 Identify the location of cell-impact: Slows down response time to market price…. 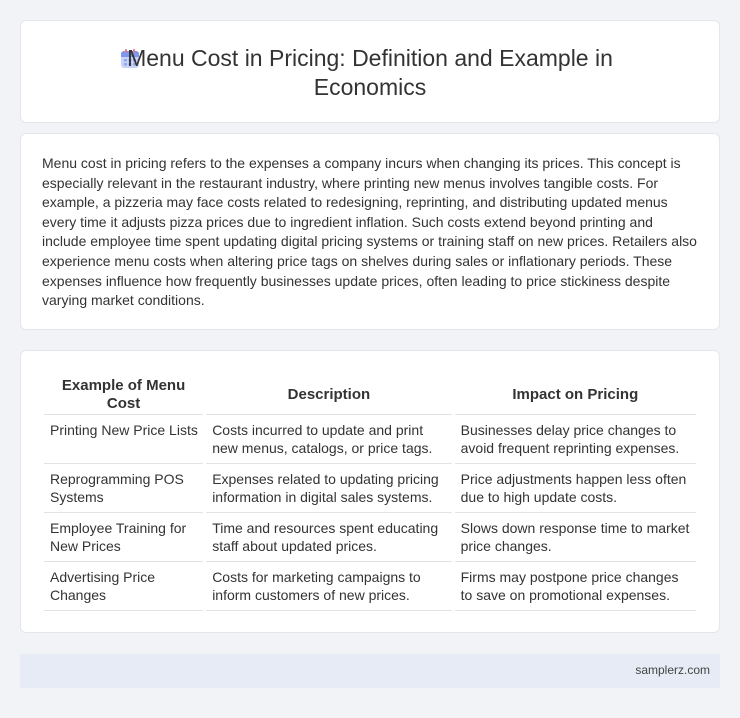
(575, 537).